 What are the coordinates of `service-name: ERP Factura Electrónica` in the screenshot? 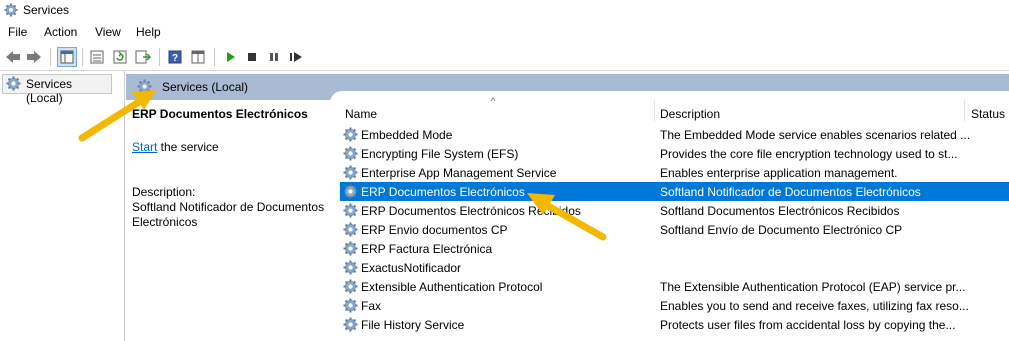 It's located at (427, 249).